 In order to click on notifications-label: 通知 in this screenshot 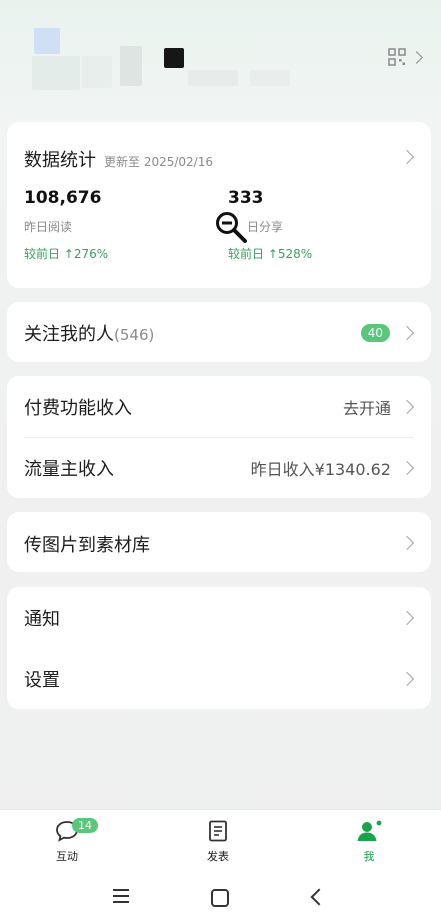, I will do `click(42, 619)`.